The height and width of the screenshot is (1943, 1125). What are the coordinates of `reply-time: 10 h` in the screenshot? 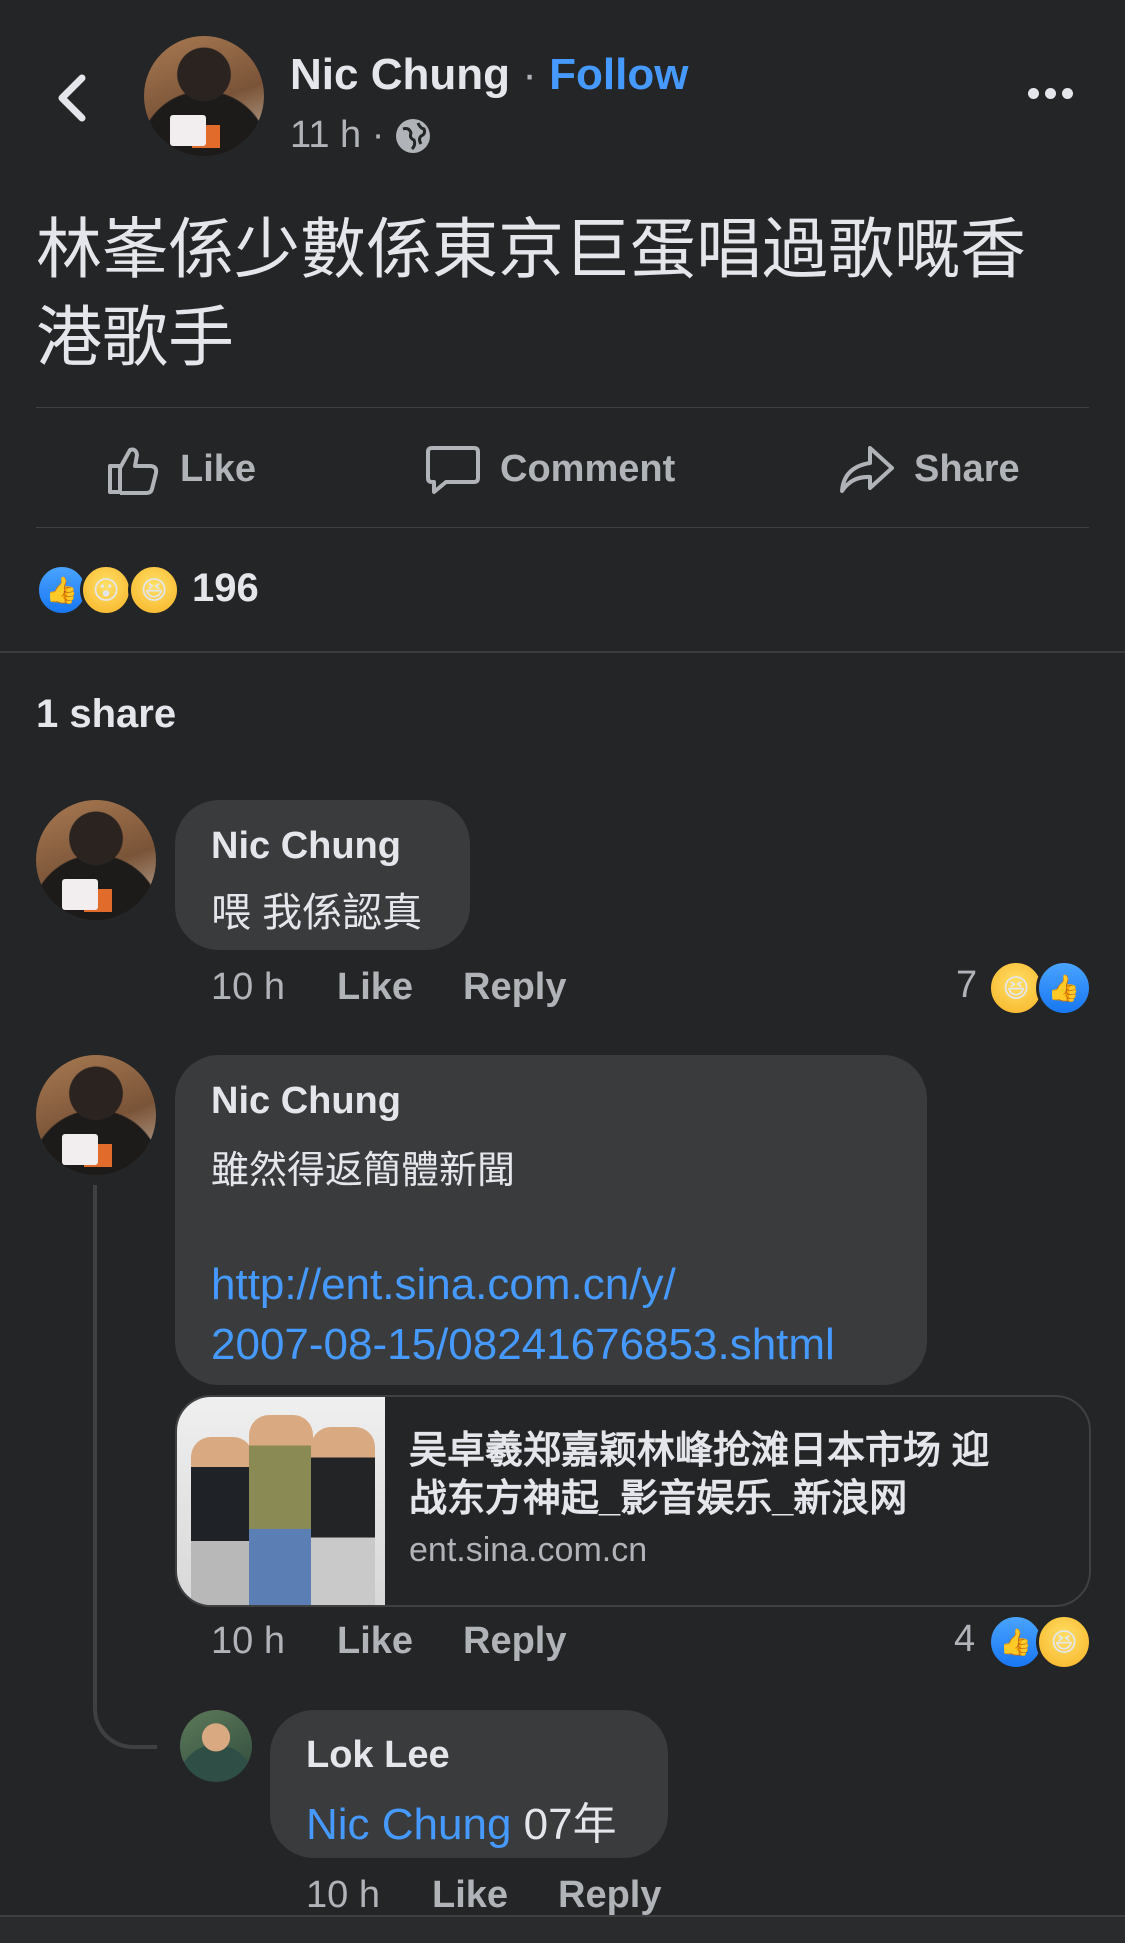 It's located at (343, 1895).